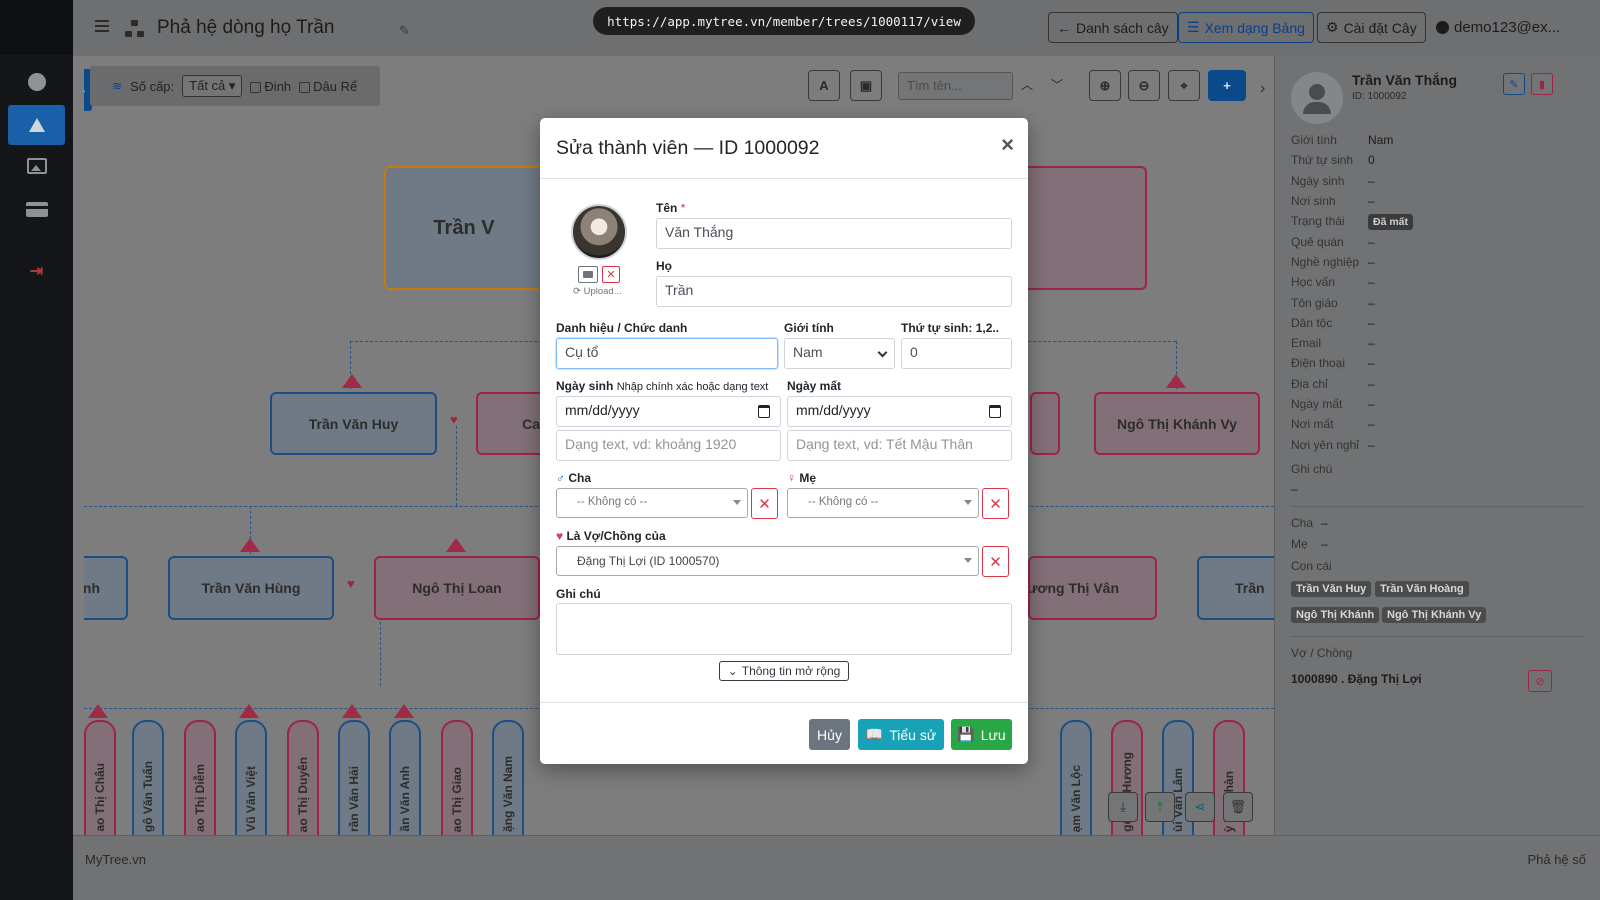 The width and height of the screenshot is (1600, 900). What do you see at coordinates (1434, 615) in the screenshot?
I see `child-badge: Ngô Thị Khánh Vy` at bounding box center [1434, 615].